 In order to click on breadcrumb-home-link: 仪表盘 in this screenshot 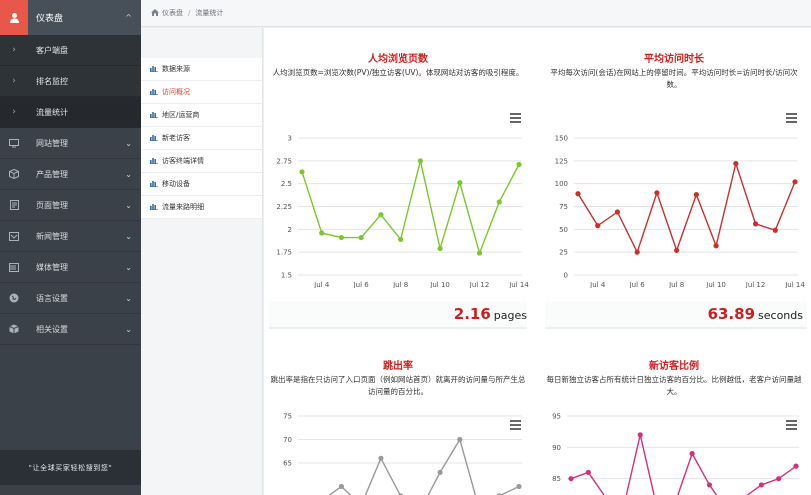, I will do `click(172, 13)`.